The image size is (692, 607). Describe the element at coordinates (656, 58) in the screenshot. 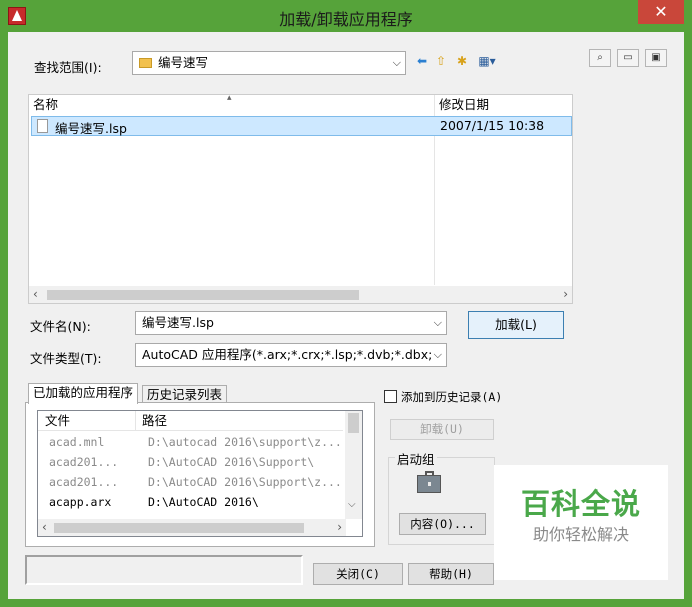

I see `add-location-icon: ▣` at that location.